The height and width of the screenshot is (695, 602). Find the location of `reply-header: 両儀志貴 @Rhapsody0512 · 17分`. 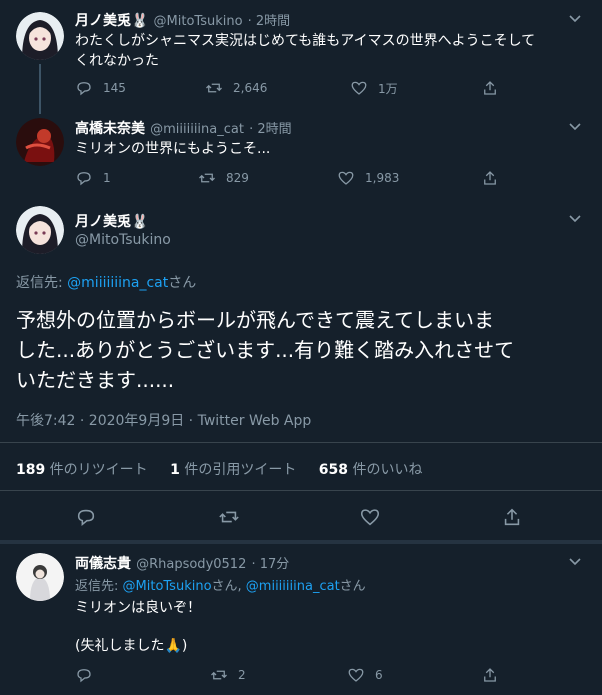

reply-header: 両儀志貴 @Rhapsody0512 · 17分 is located at coordinates (182, 563).